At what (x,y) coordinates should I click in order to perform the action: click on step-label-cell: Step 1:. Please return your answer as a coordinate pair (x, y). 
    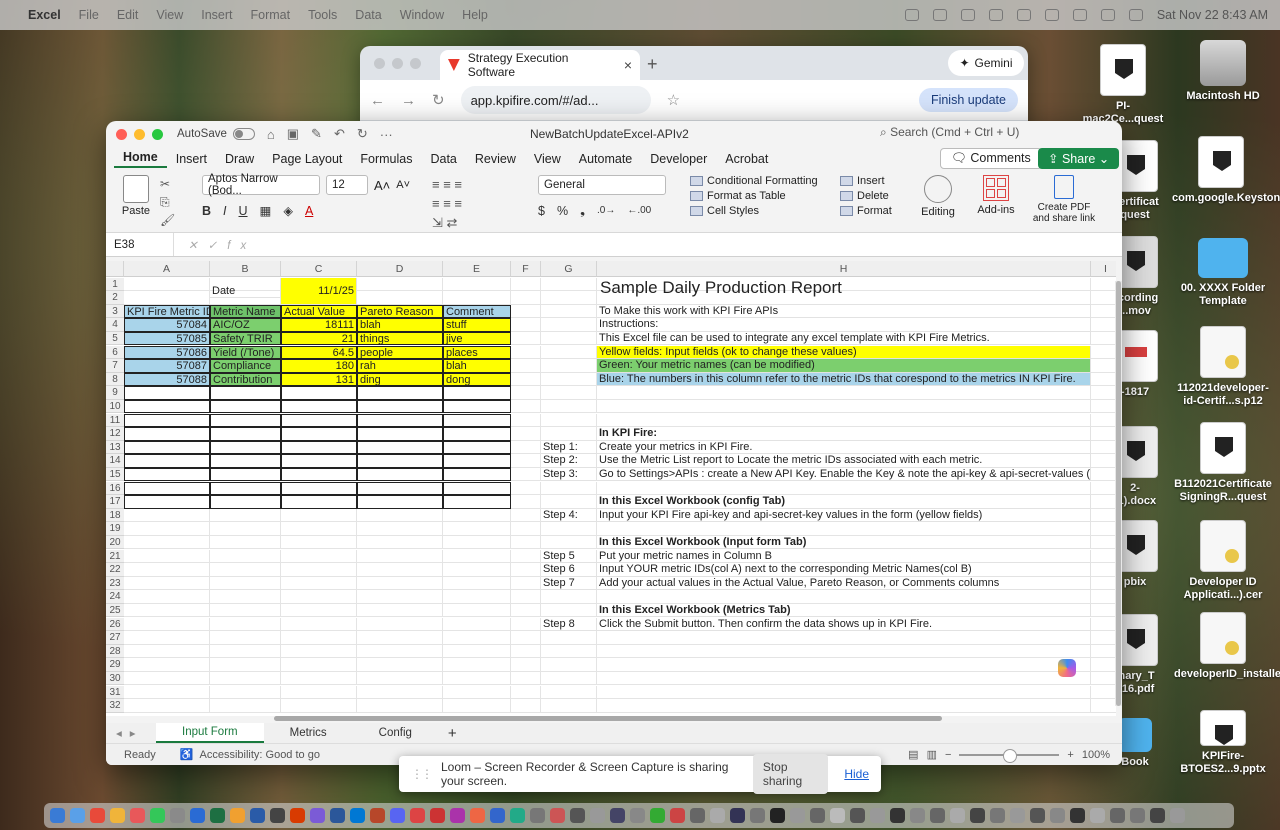
    Looking at the image, I should click on (569, 447).